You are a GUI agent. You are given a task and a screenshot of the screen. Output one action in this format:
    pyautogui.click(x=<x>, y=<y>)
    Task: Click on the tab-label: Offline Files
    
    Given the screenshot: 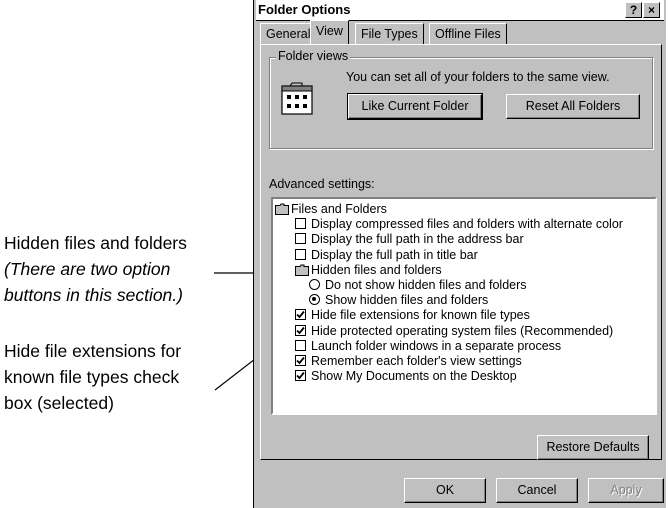 What is the action you would take?
    pyautogui.click(x=468, y=34)
    